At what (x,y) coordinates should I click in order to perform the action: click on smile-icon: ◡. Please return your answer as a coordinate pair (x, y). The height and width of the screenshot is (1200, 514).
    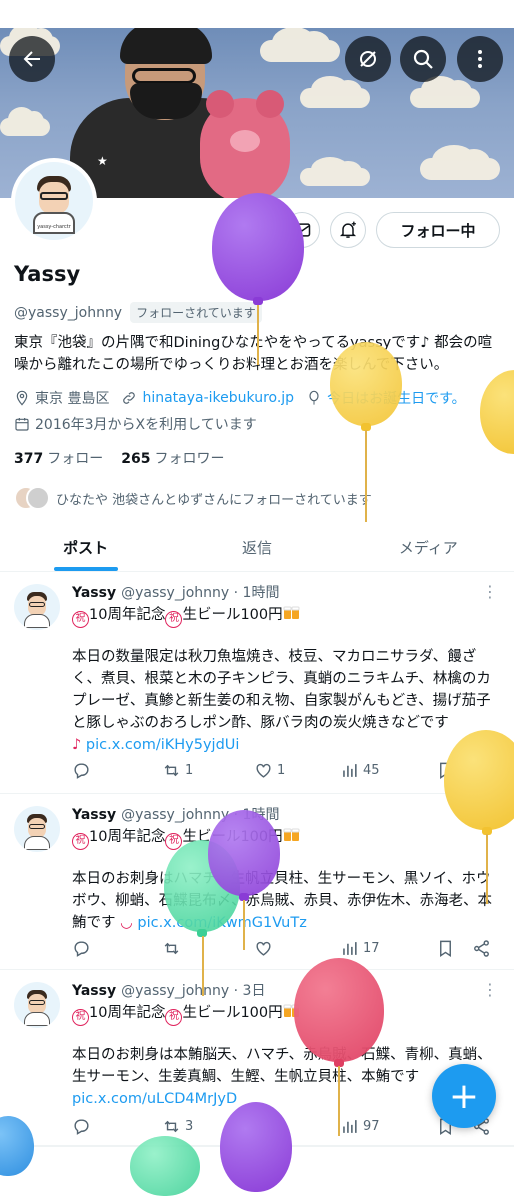
    Looking at the image, I should click on (126, 923).